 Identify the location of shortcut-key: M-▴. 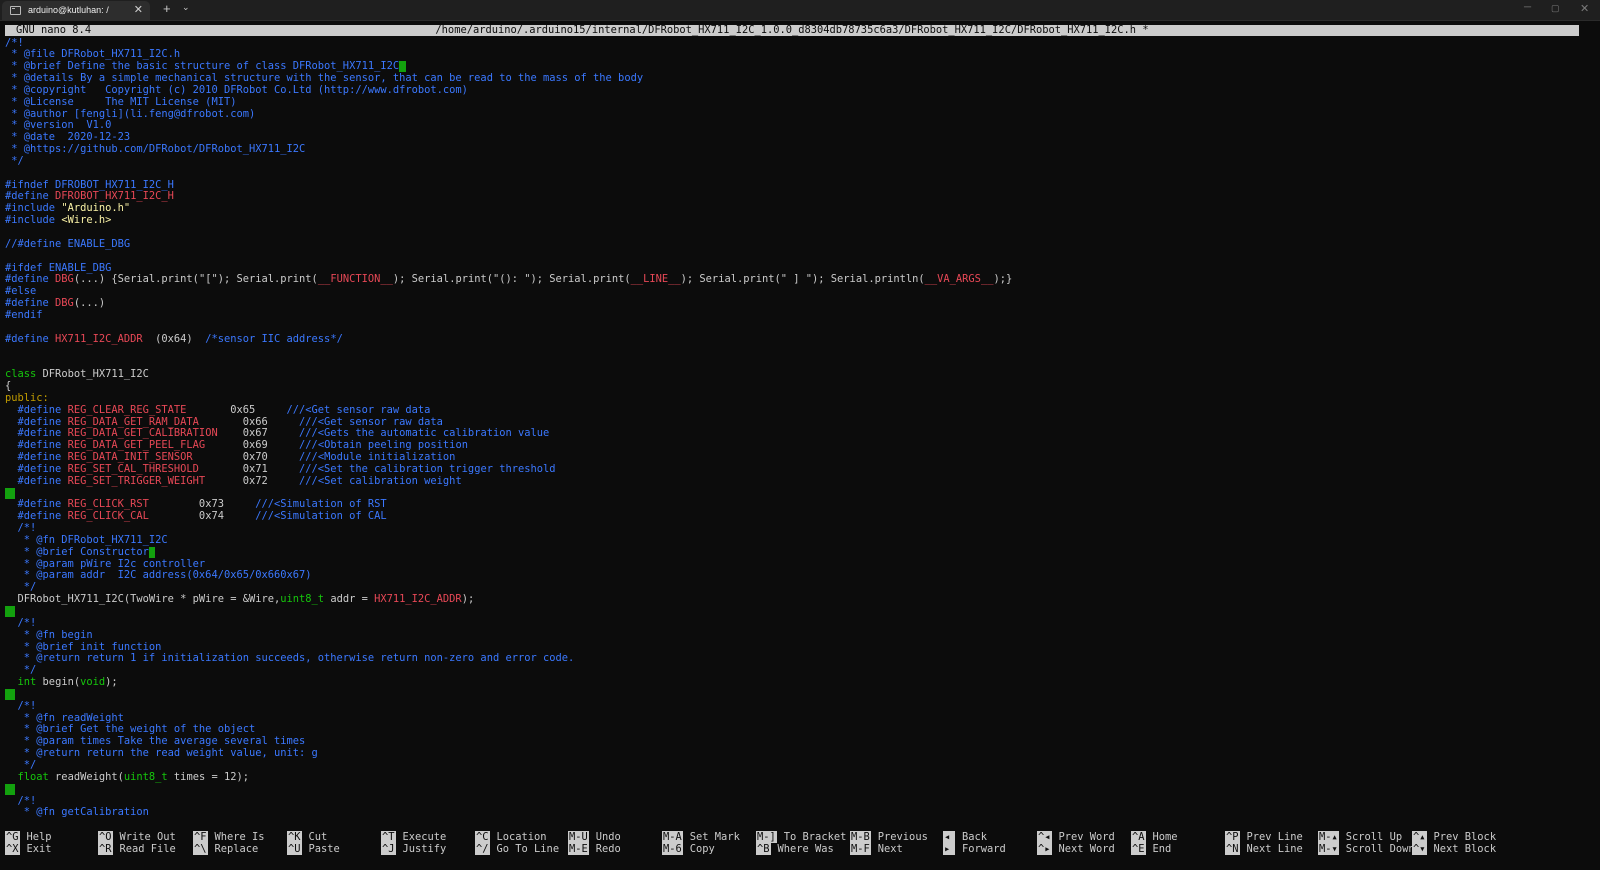
(1328, 837).